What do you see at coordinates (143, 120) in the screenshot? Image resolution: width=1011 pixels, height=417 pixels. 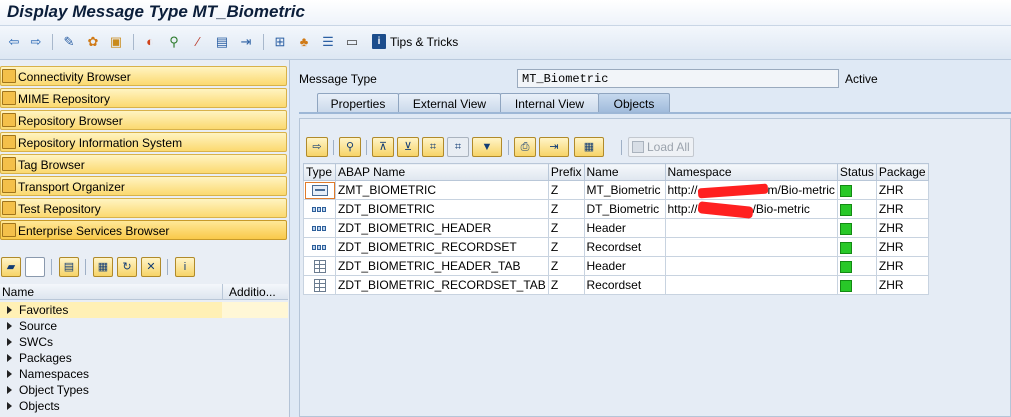 I see `nav-repository-browser: Repository Browser` at bounding box center [143, 120].